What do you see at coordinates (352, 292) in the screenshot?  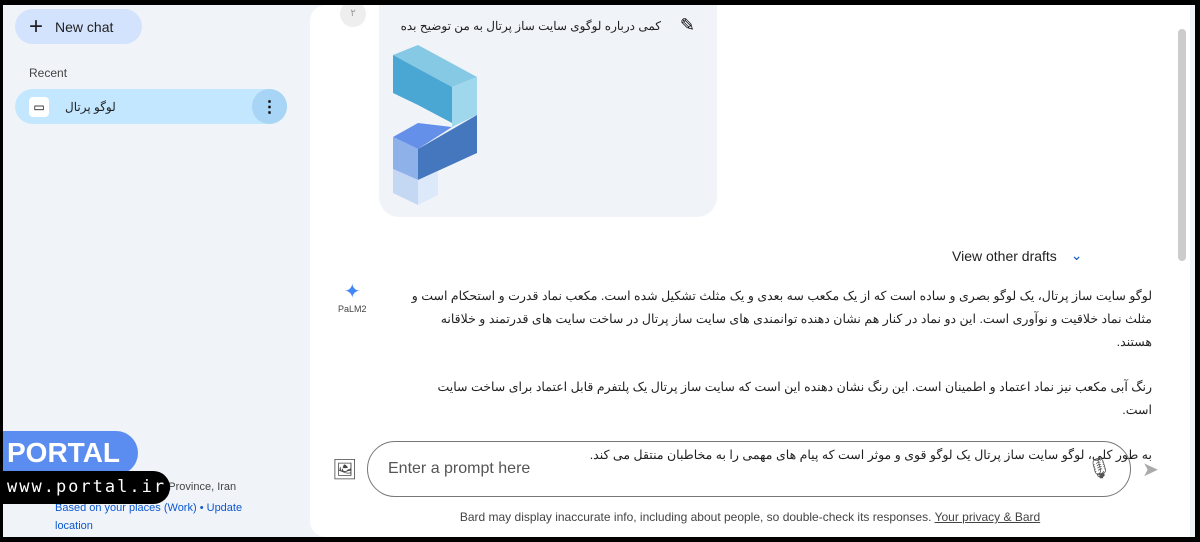 I see `sparkle-icon: ✦` at bounding box center [352, 292].